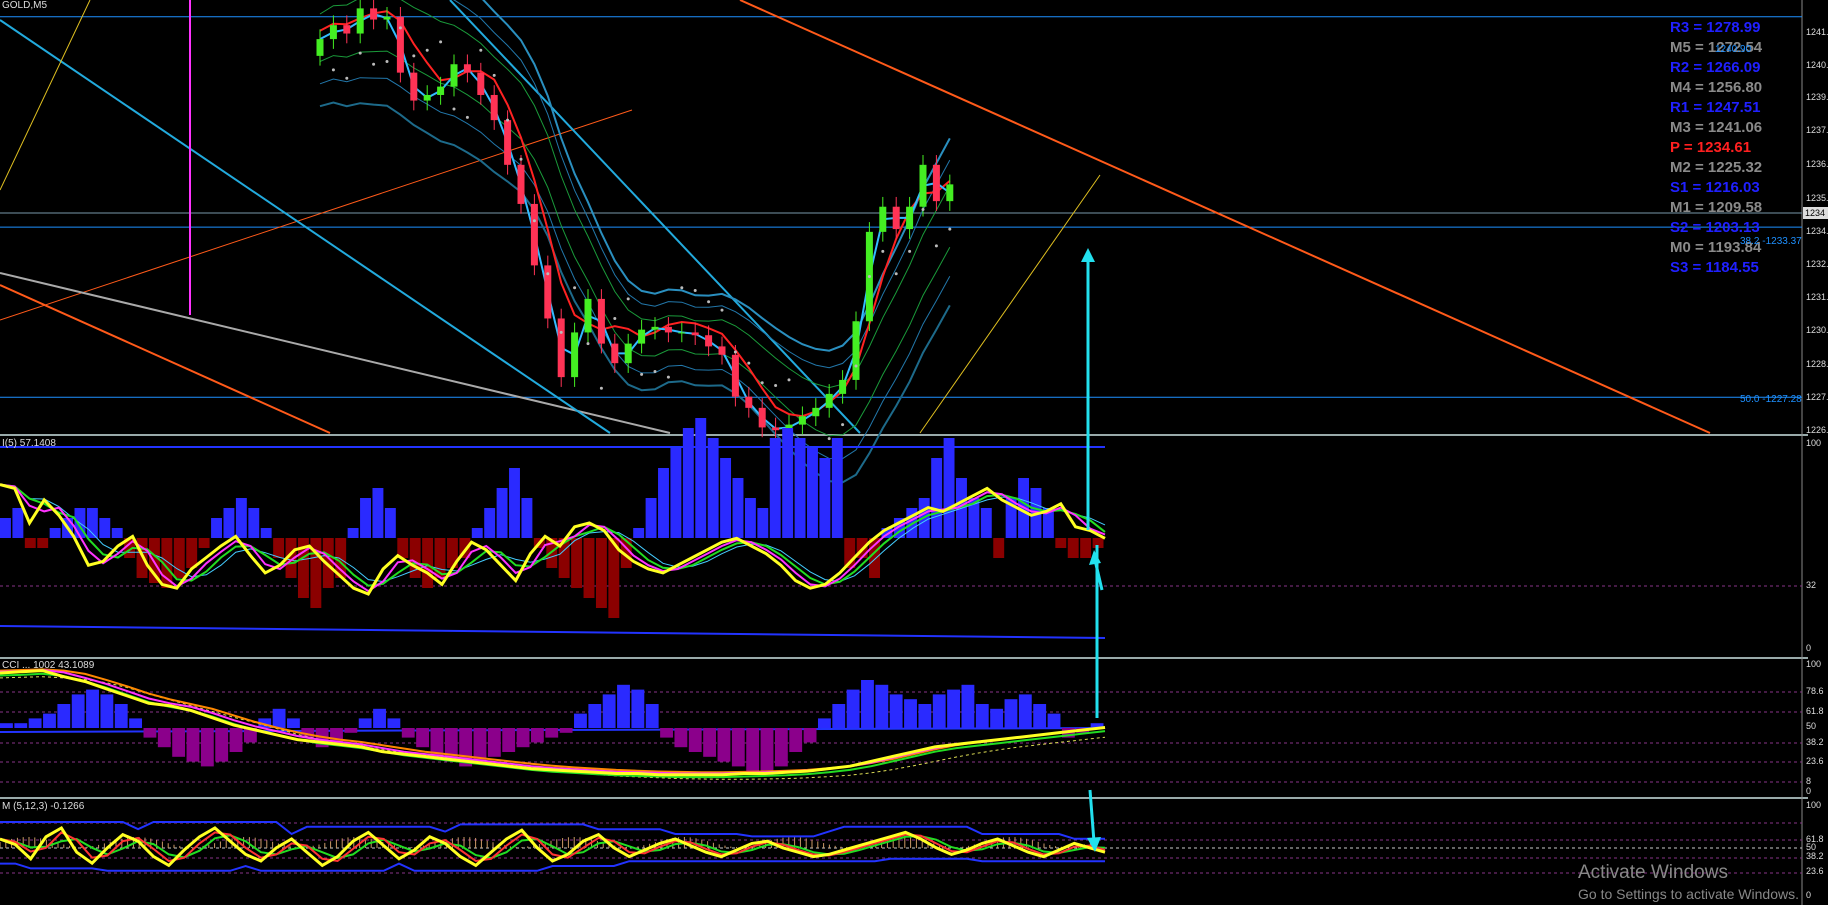 The height and width of the screenshot is (905, 1828). Describe the element at coordinates (1815, 742) in the screenshot. I see `cci-tick-label: 38.2` at that location.